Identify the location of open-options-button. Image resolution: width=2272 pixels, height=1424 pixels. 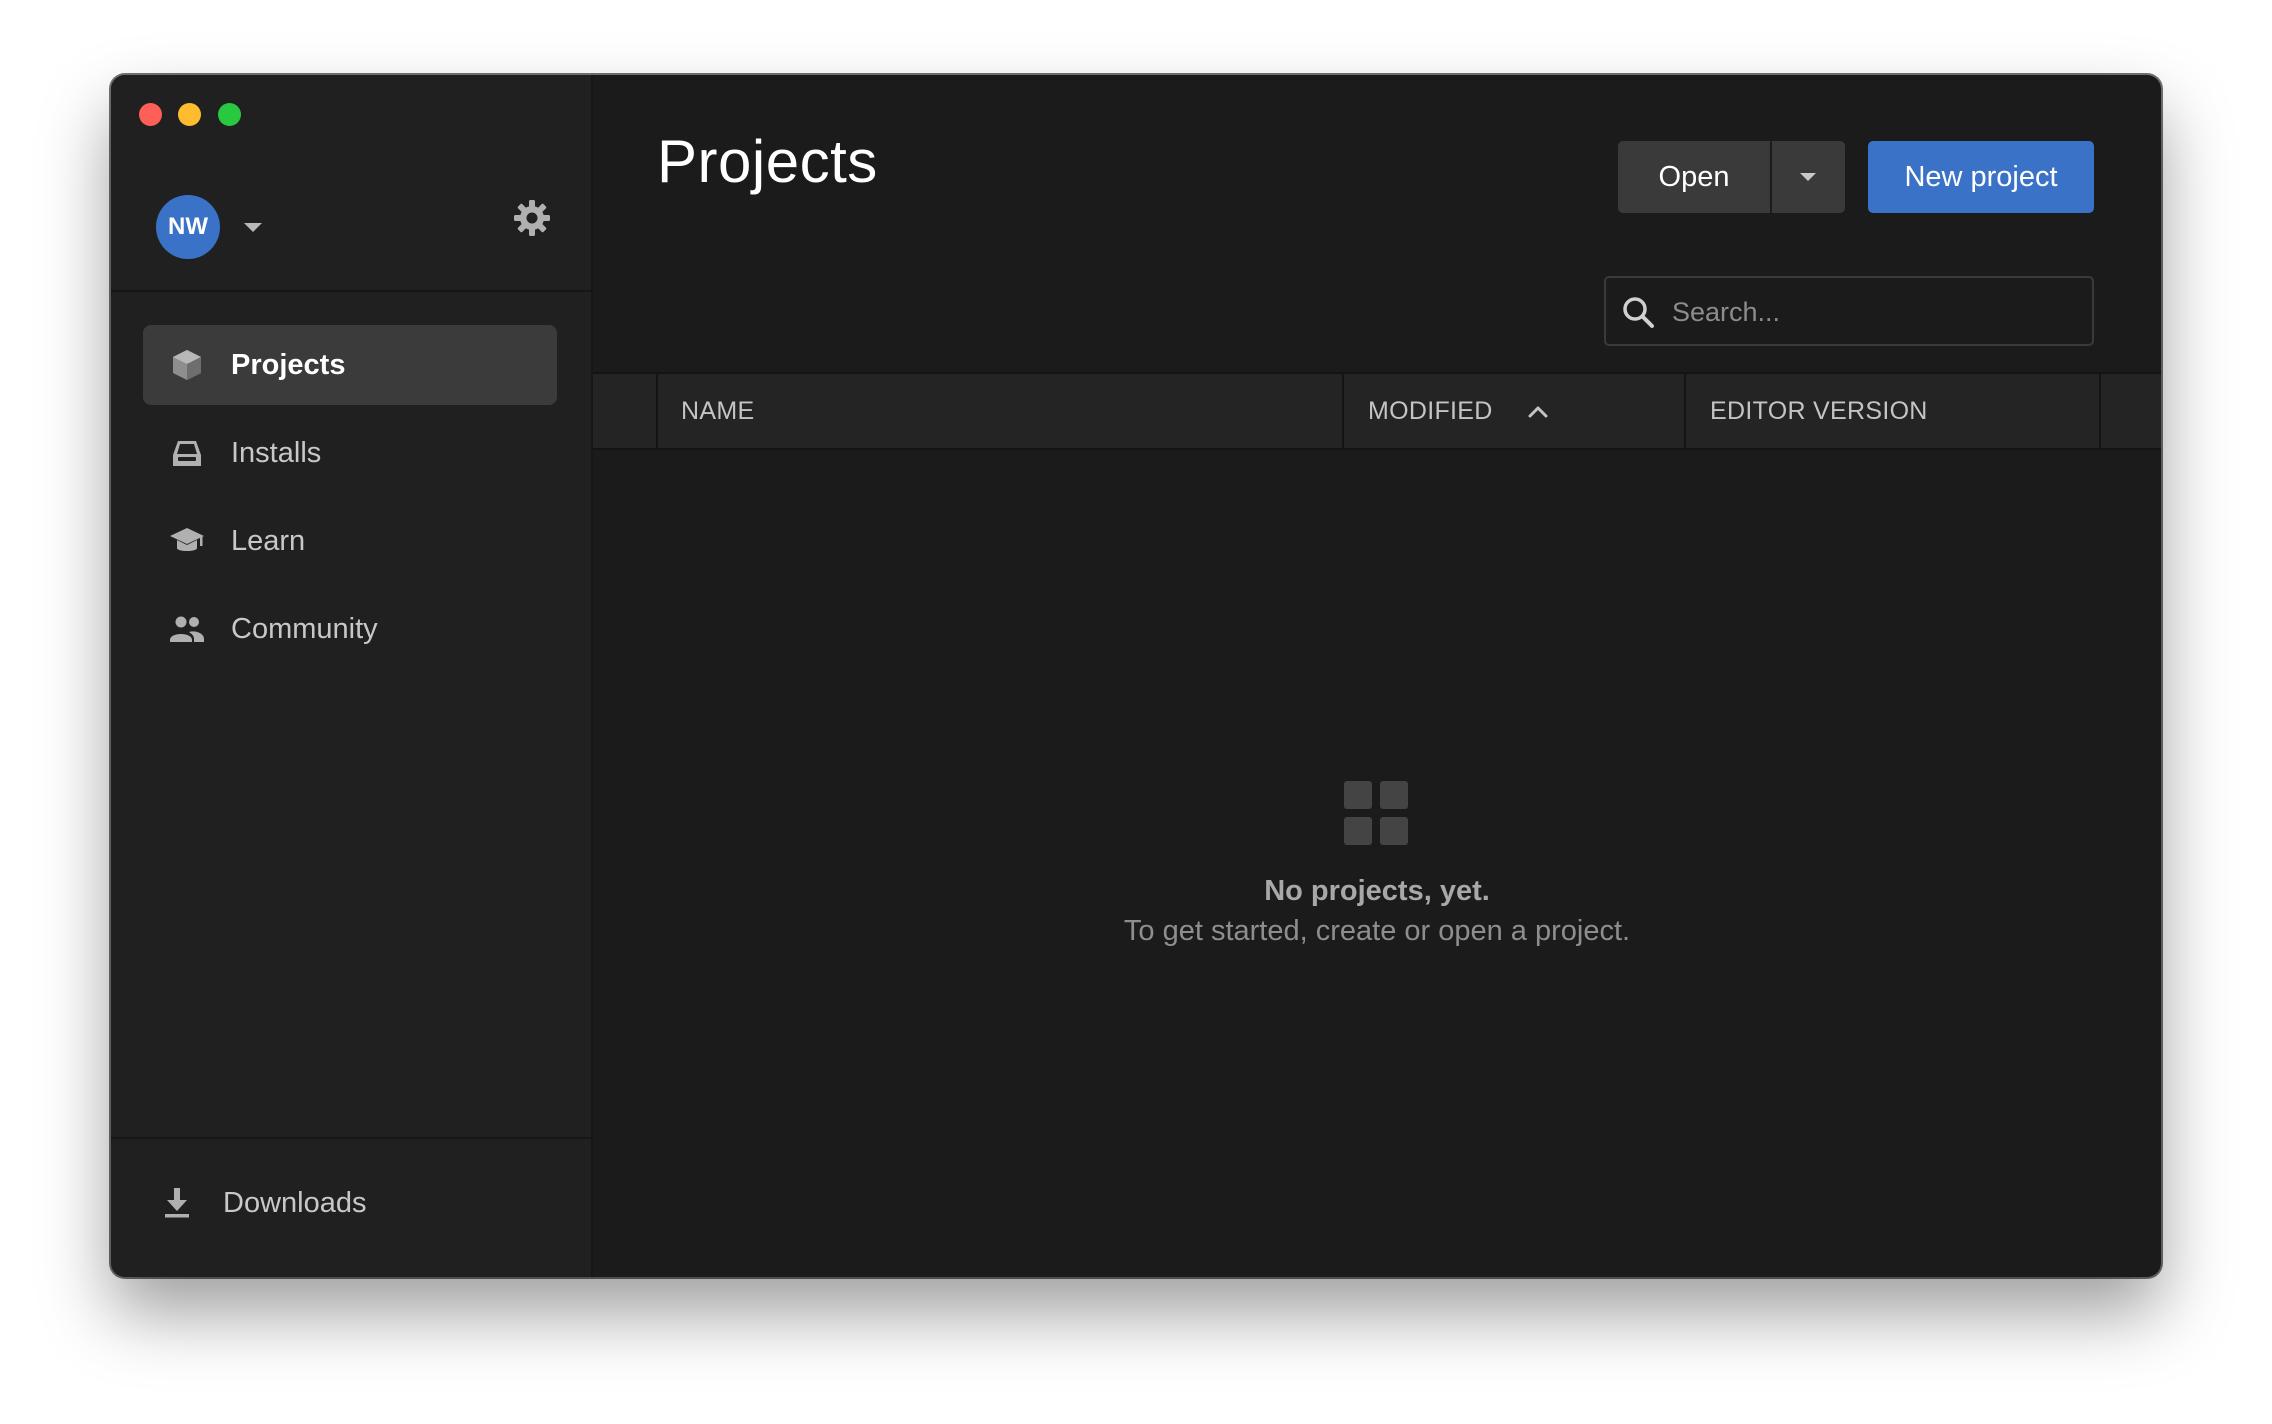
(1808, 177).